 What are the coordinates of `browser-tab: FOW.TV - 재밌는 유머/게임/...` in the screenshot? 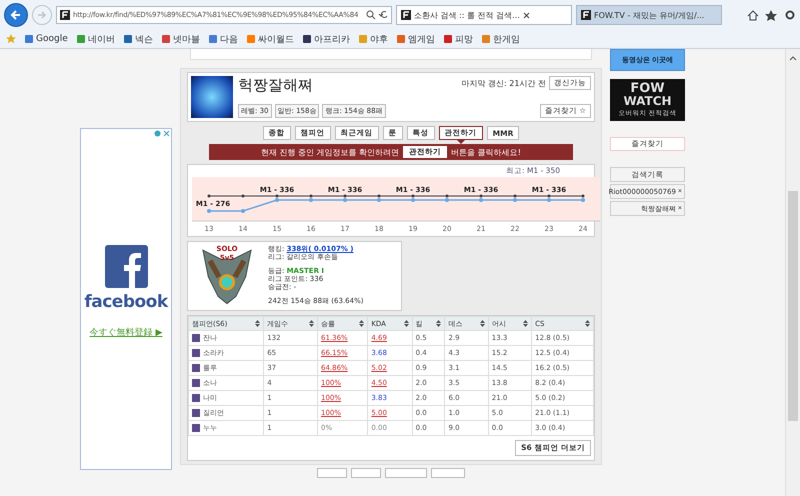 It's located at (649, 15).